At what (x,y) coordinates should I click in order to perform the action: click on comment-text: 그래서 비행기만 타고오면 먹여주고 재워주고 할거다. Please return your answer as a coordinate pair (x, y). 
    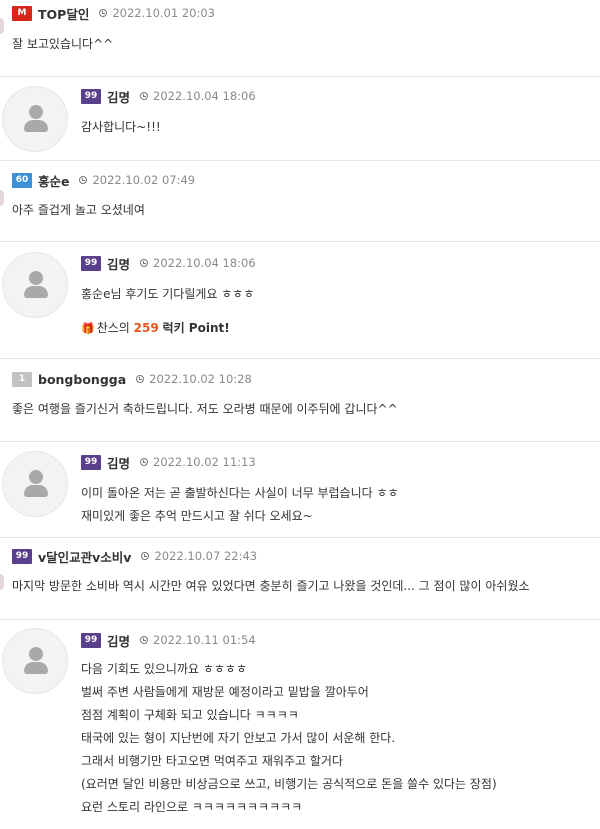
    Looking at the image, I should click on (212, 761).